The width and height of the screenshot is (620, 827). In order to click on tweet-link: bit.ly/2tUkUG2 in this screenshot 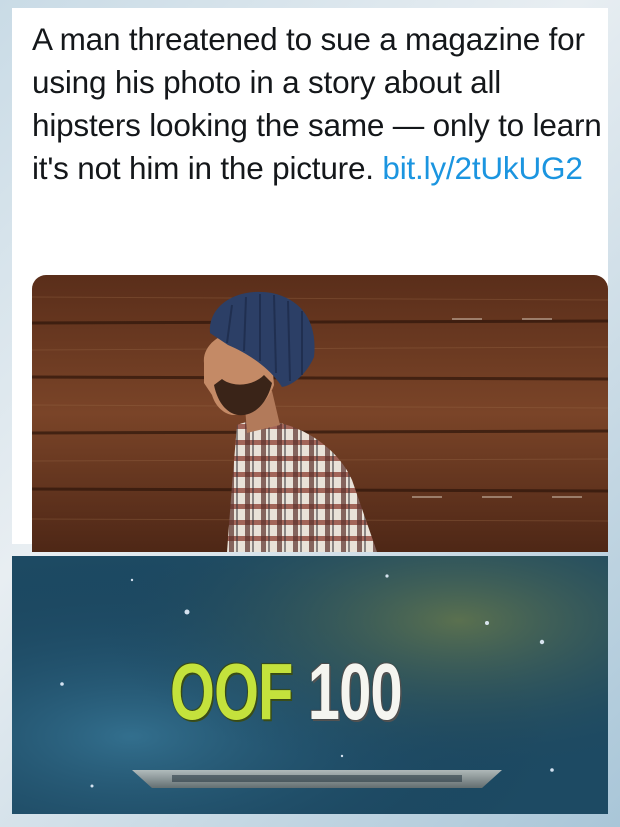, I will do `click(482, 168)`.